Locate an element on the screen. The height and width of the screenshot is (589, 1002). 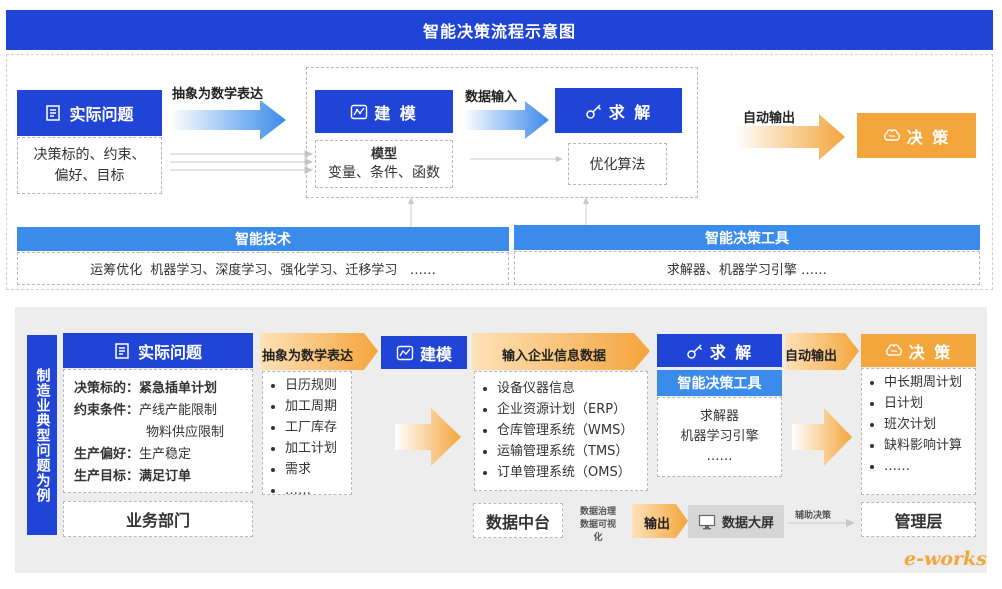
decision-list-item: 中长期周计划 is located at coordinates (929, 382).